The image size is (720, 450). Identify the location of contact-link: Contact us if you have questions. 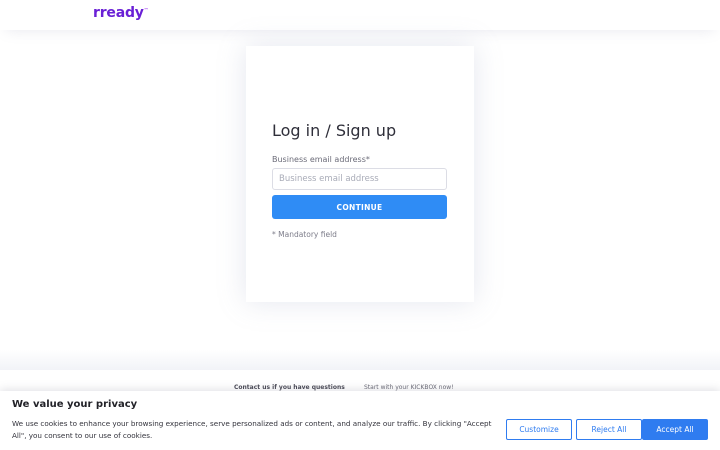
(289, 387).